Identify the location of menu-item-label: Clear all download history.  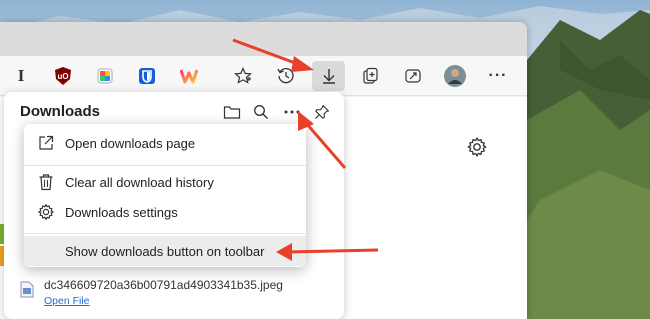
(139, 182).